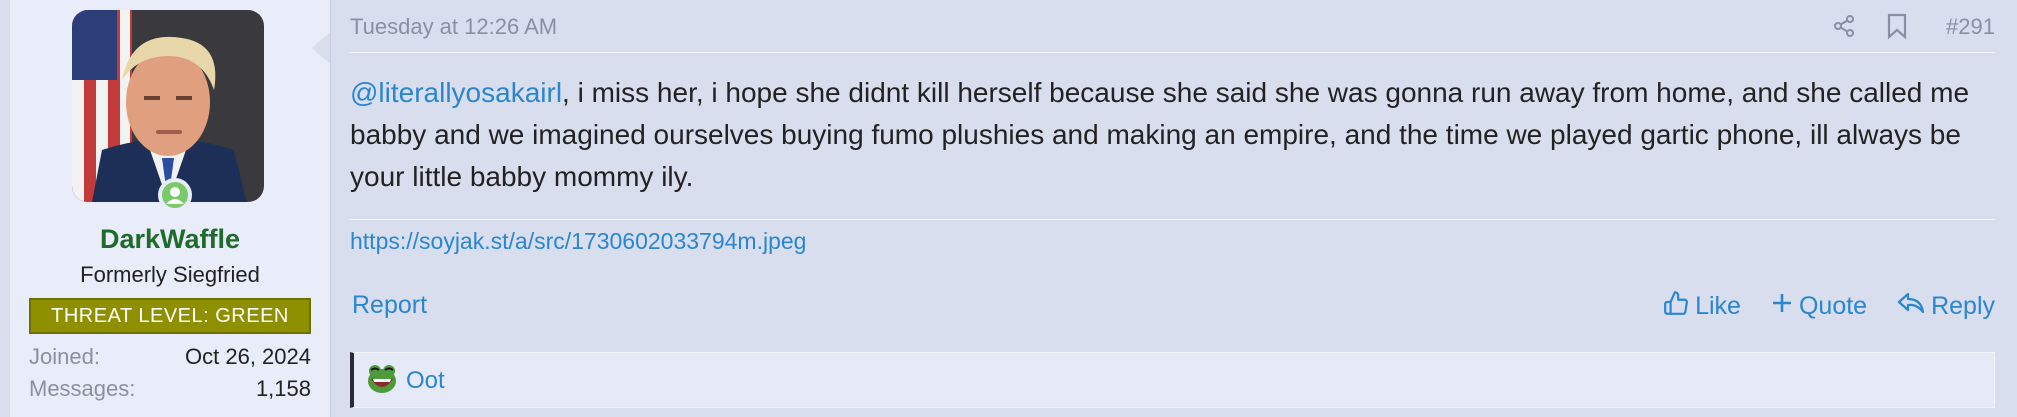 The width and height of the screenshot is (2017, 417). I want to click on messages-row: Messages: 1,158, so click(170, 389).